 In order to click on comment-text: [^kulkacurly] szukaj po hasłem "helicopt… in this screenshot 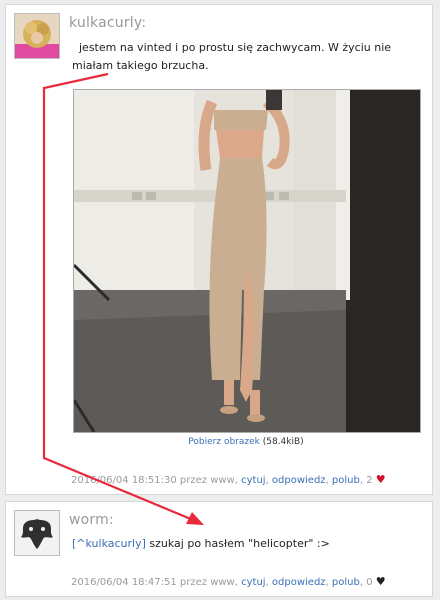, I will do `click(247, 544)`.